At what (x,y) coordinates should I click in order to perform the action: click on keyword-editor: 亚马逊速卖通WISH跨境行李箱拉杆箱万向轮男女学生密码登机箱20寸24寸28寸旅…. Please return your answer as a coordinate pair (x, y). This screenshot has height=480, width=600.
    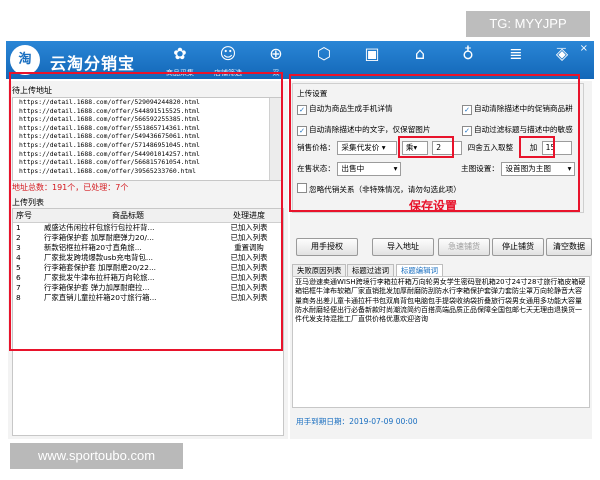
    Looking at the image, I should click on (441, 342).